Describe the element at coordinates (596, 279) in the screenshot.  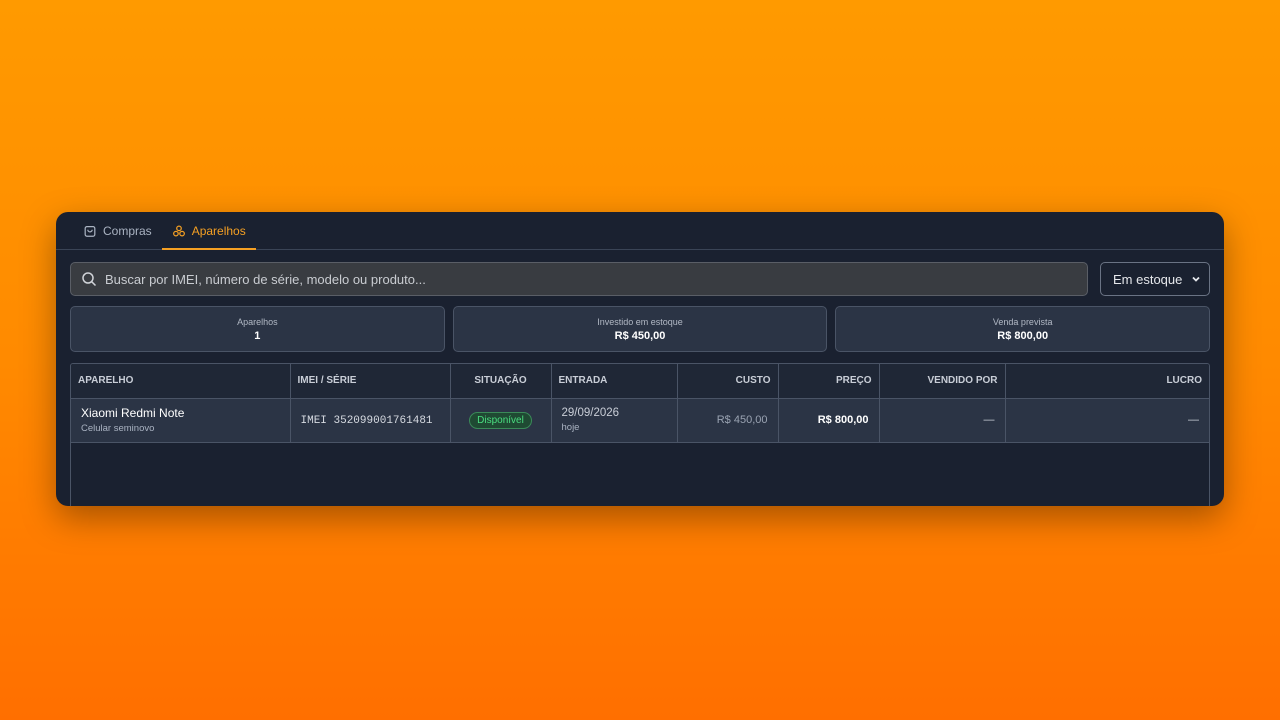
I see `search-input` at that location.